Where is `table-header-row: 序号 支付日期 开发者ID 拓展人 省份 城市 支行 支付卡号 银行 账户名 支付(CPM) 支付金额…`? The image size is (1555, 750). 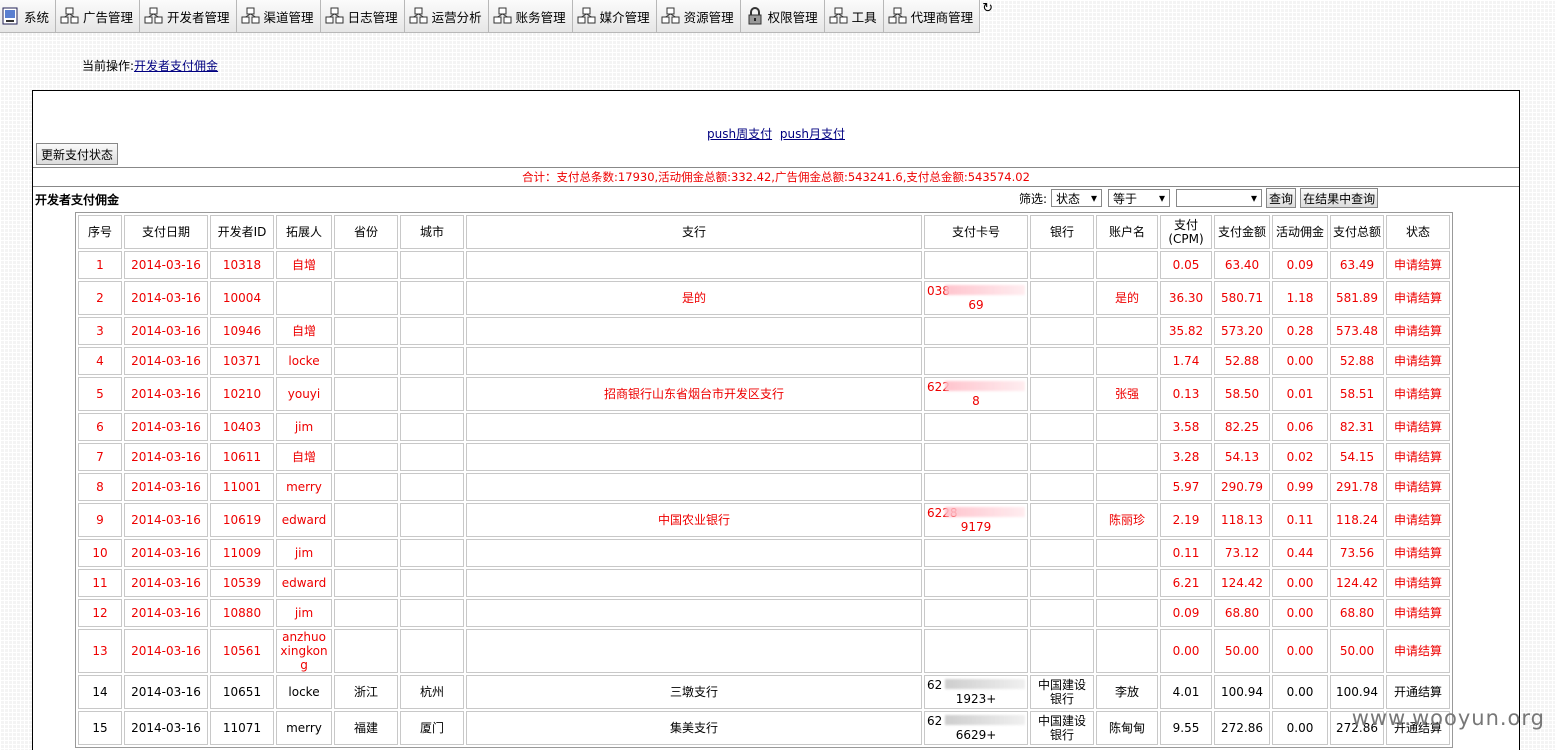 table-header-row: 序号 支付日期 开发者ID 拓展人 省份 城市 支行 支付卡号 银行 账户名 支付(CPM) 支付金额… is located at coordinates (764, 232).